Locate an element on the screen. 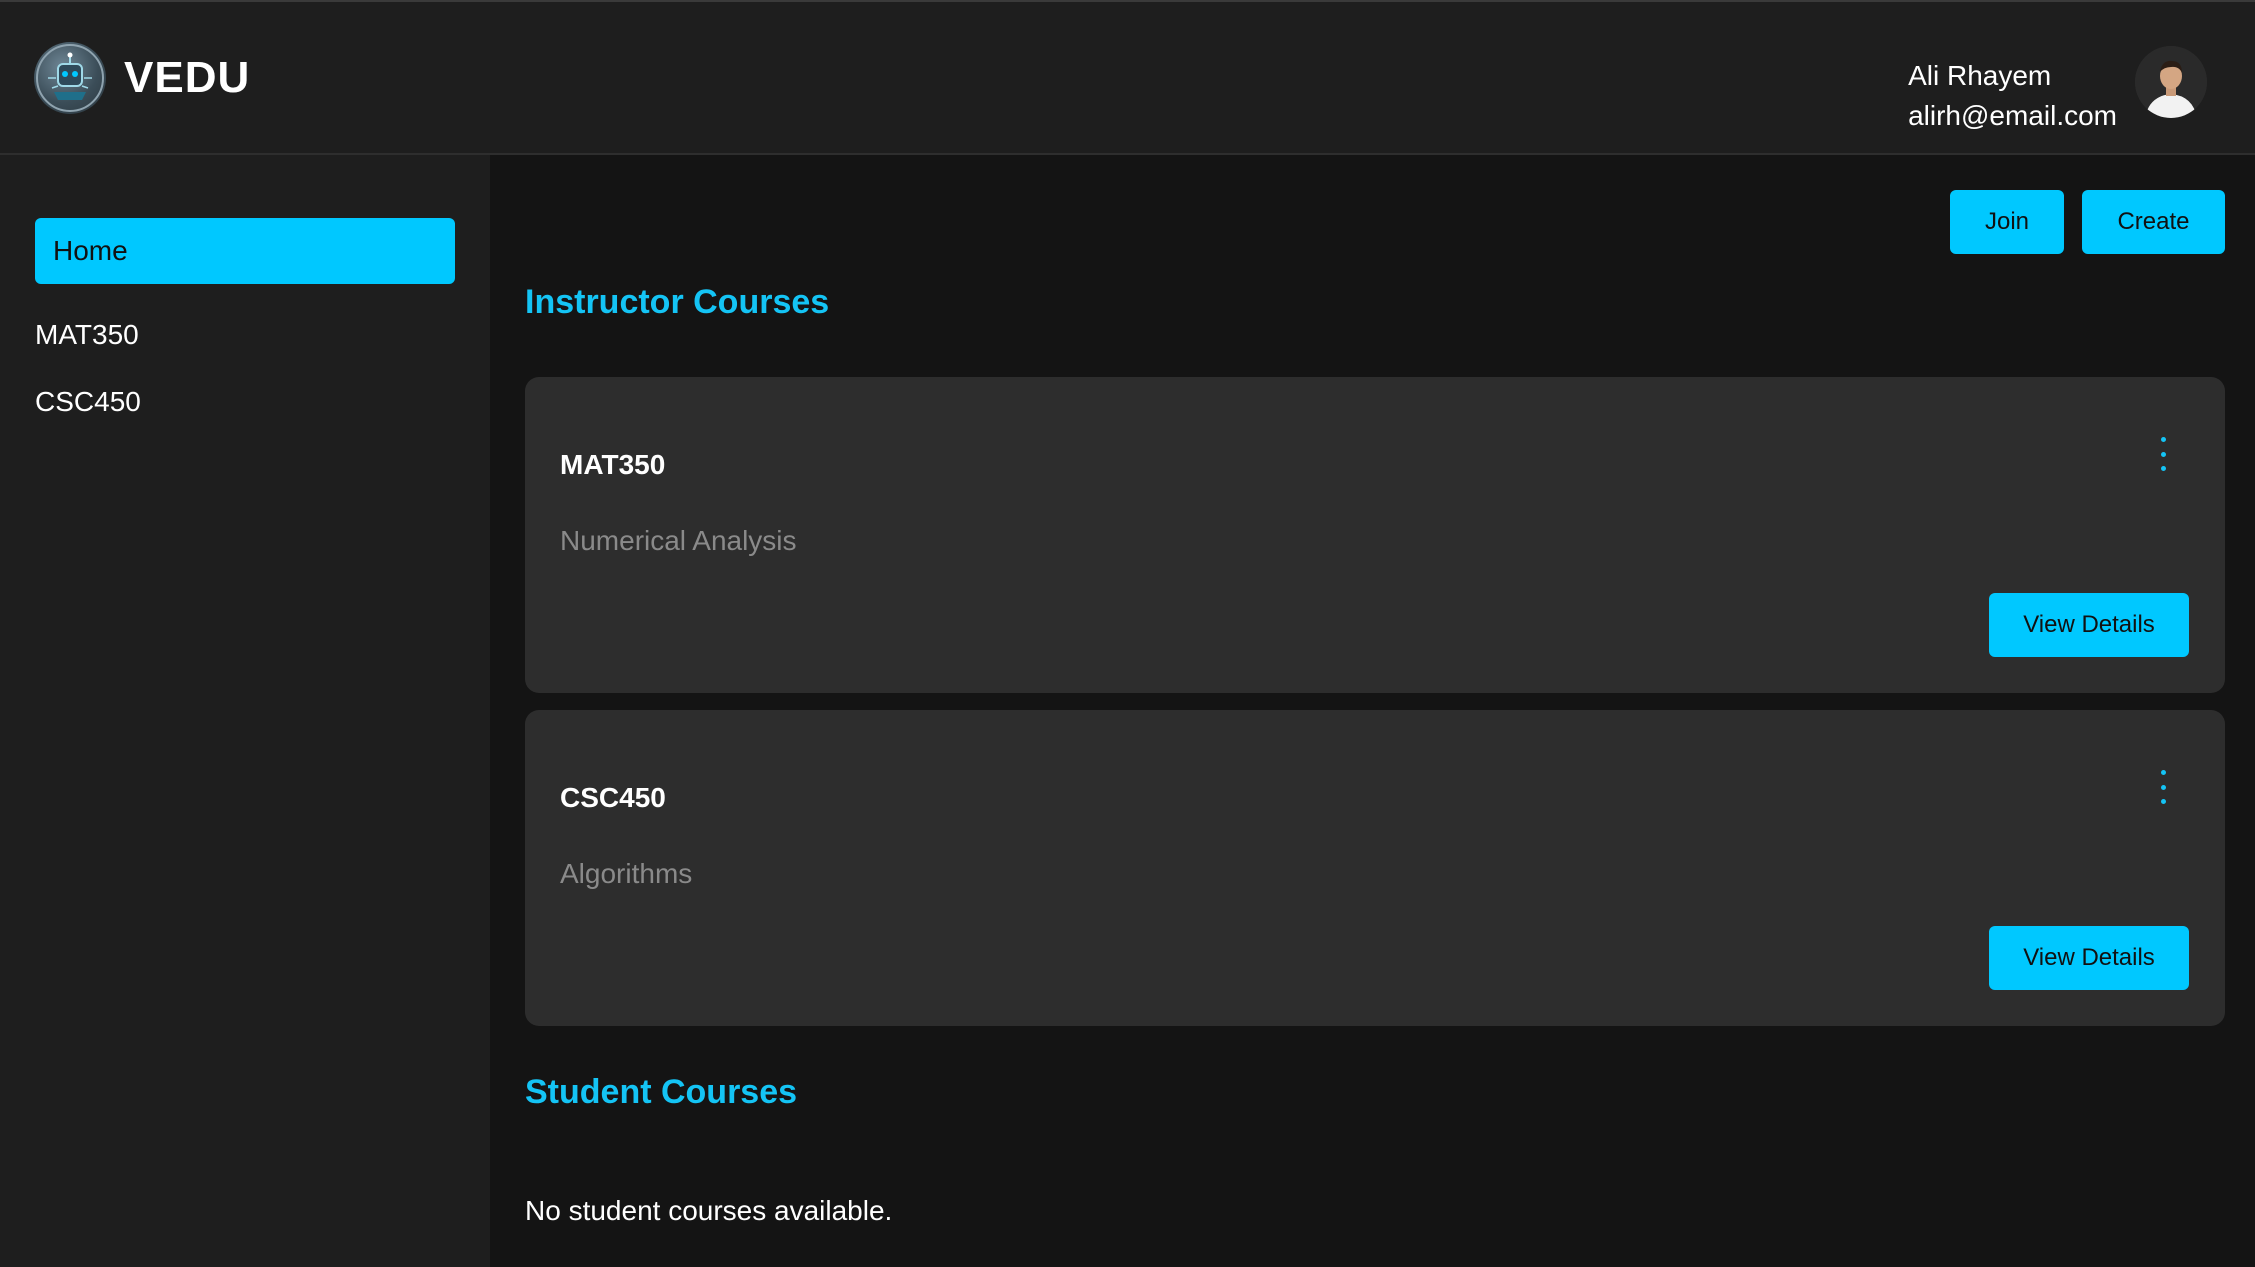 The width and height of the screenshot is (2255, 1267). join-button: Join is located at coordinates (2007, 222).